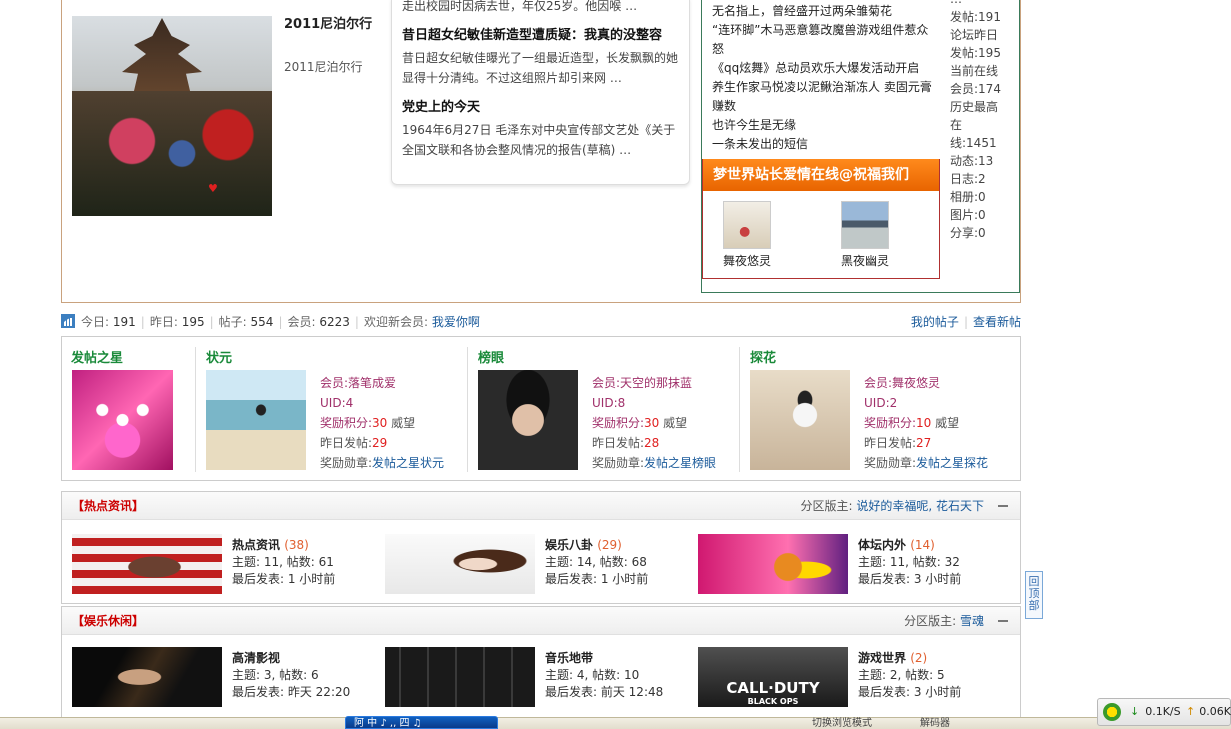 The image size is (1231, 729). I want to click on forum-stats: 主题: 3, 帖数: 6, so click(275, 675).